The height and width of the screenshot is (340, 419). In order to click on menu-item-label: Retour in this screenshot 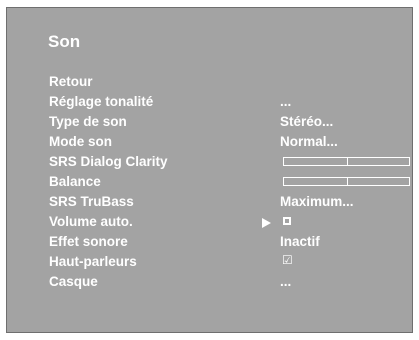, I will do `click(71, 81)`.